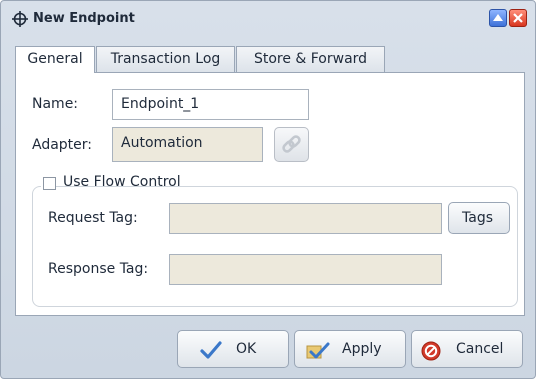 This screenshot has height=379, width=536. What do you see at coordinates (211, 350) in the screenshot?
I see `checkmark-icon` at bounding box center [211, 350].